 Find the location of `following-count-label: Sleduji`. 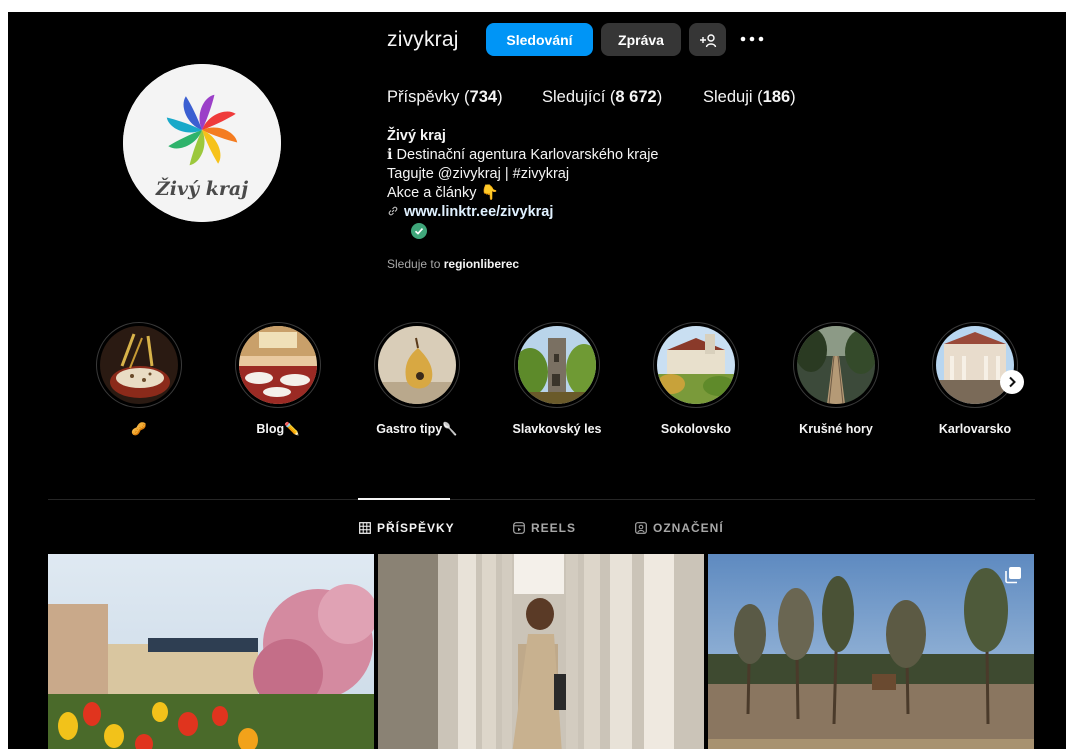

following-count-label: Sleduji is located at coordinates (728, 97).